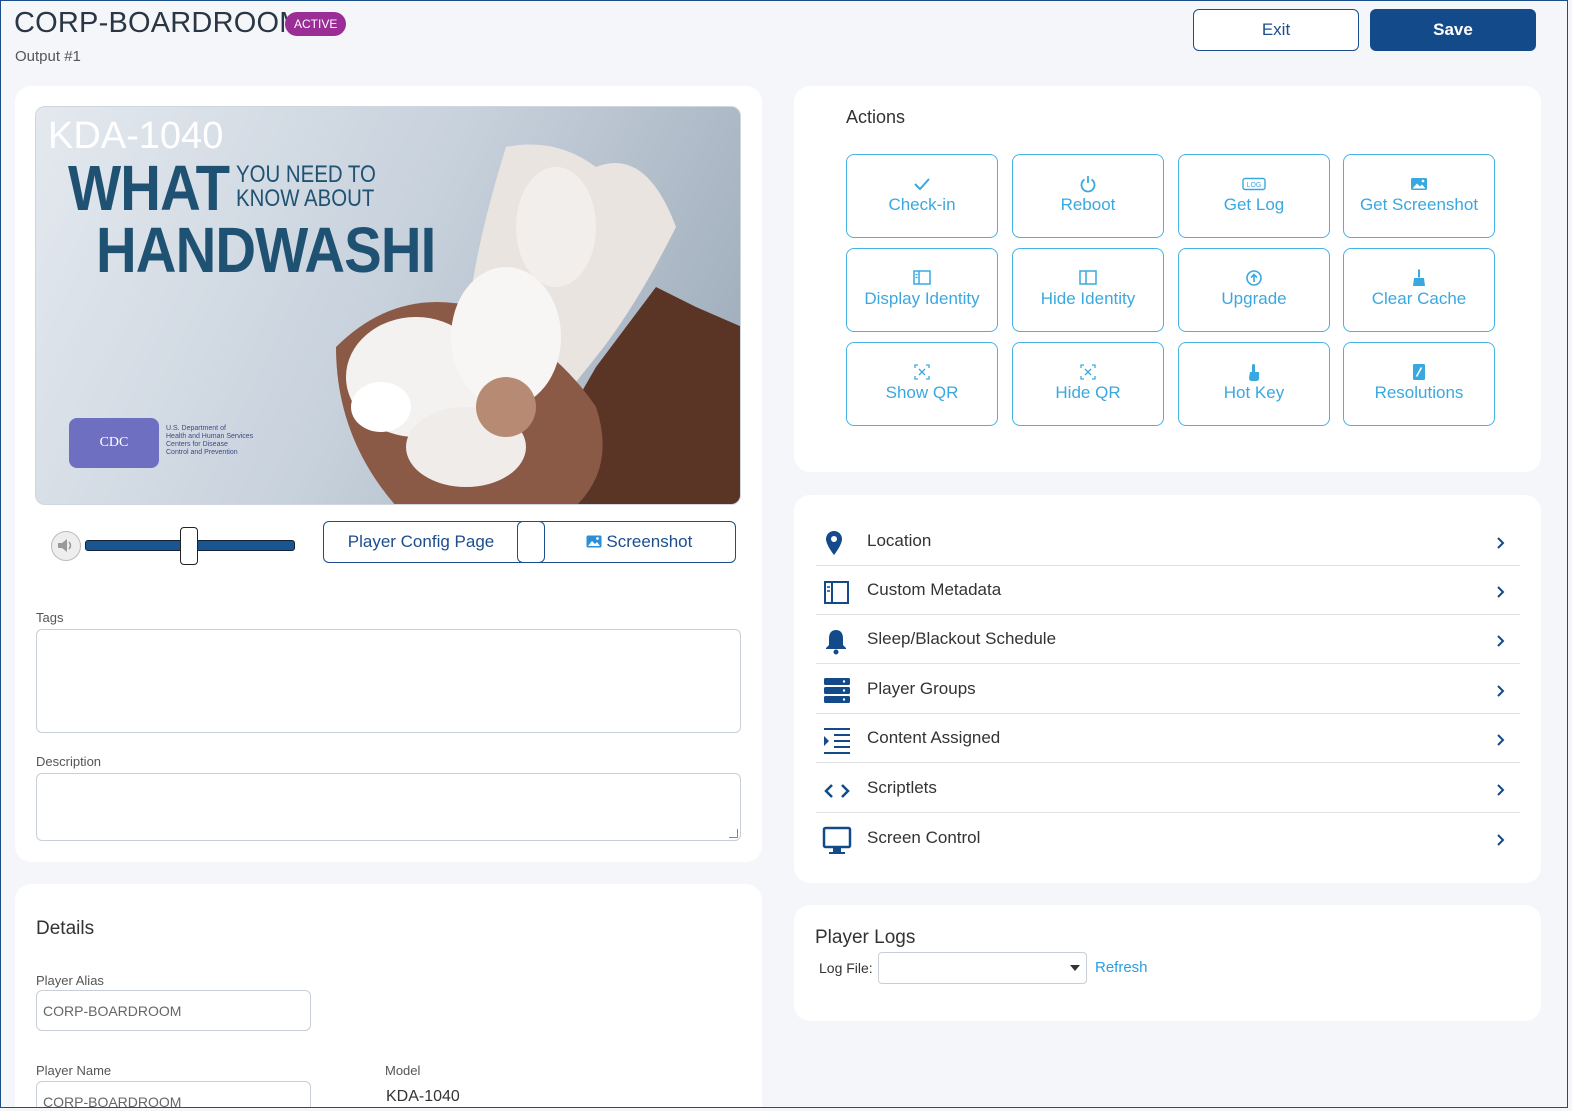 The image size is (1572, 1111). I want to click on nav-item-label: Content Assigned, so click(934, 737).